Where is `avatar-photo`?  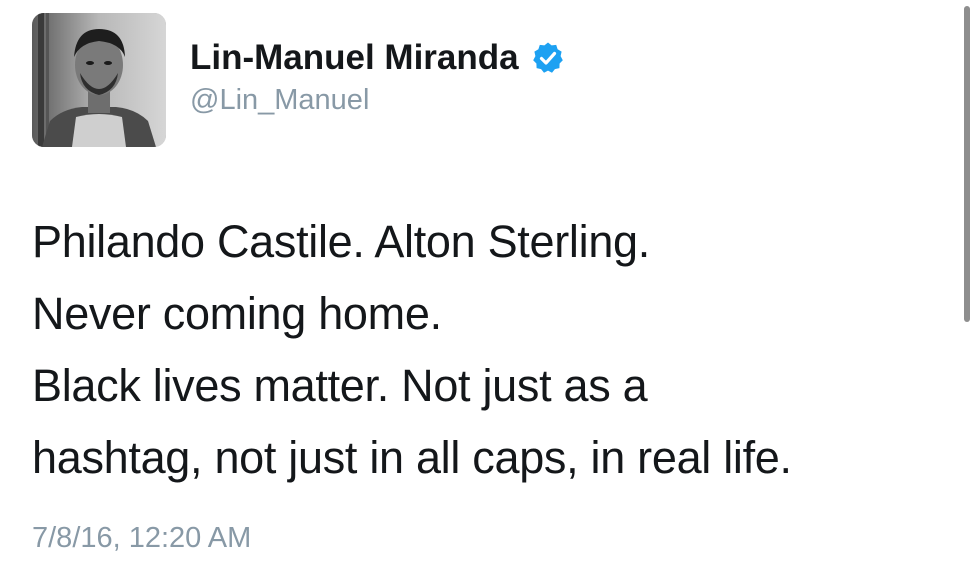 avatar-photo is located at coordinates (99, 80).